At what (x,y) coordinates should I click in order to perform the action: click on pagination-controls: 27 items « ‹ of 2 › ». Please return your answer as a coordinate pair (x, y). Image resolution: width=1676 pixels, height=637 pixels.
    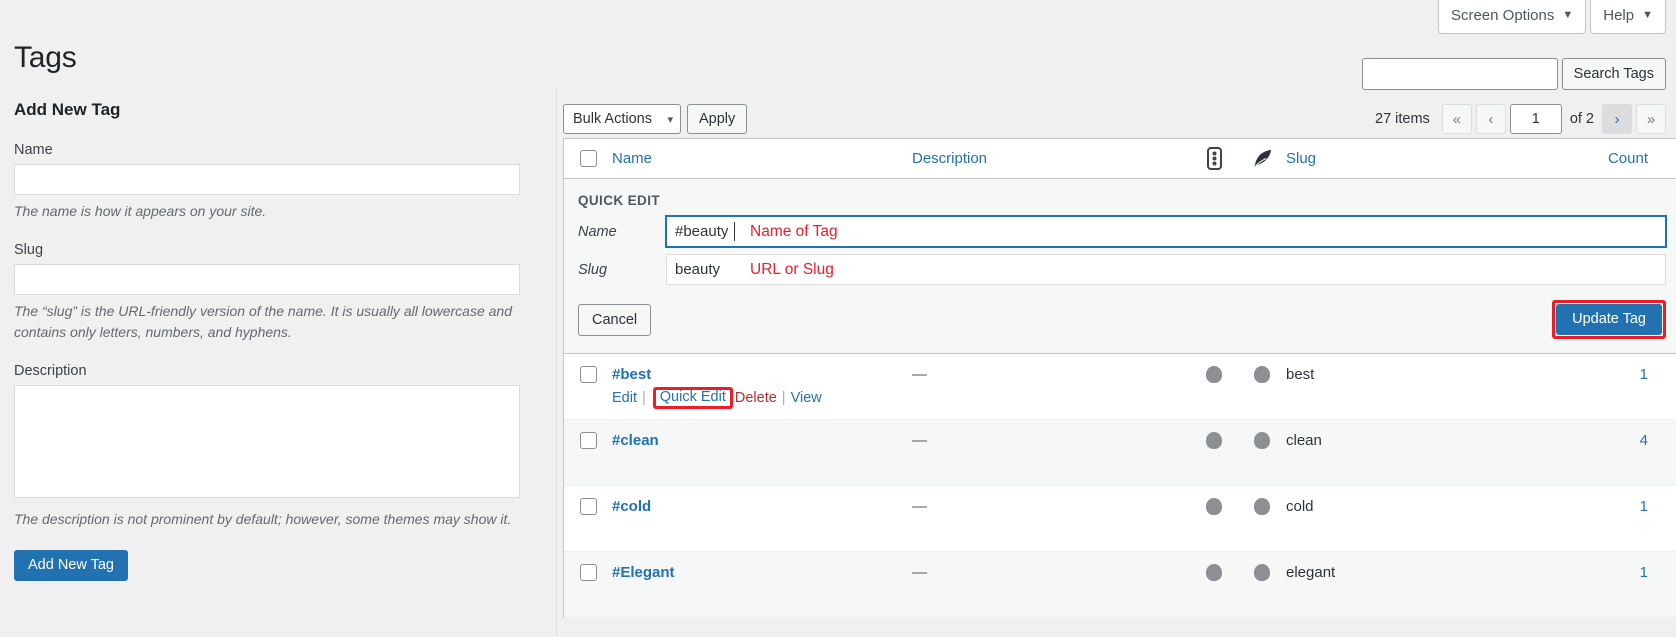
    Looking at the image, I should click on (1520, 119).